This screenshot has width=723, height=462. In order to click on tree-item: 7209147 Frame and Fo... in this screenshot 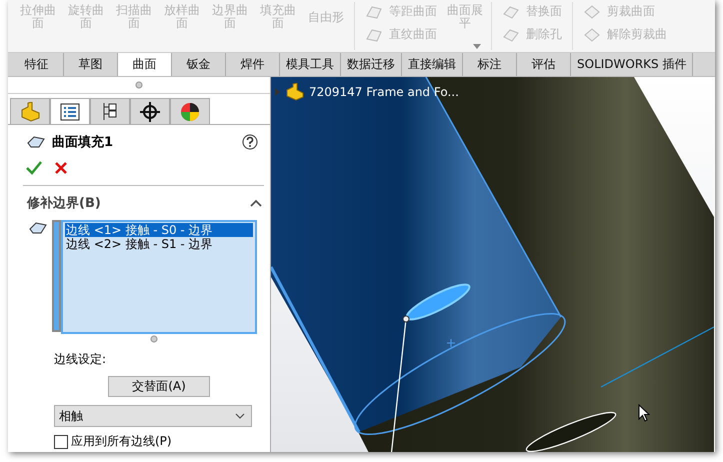, I will do `click(367, 92)`.